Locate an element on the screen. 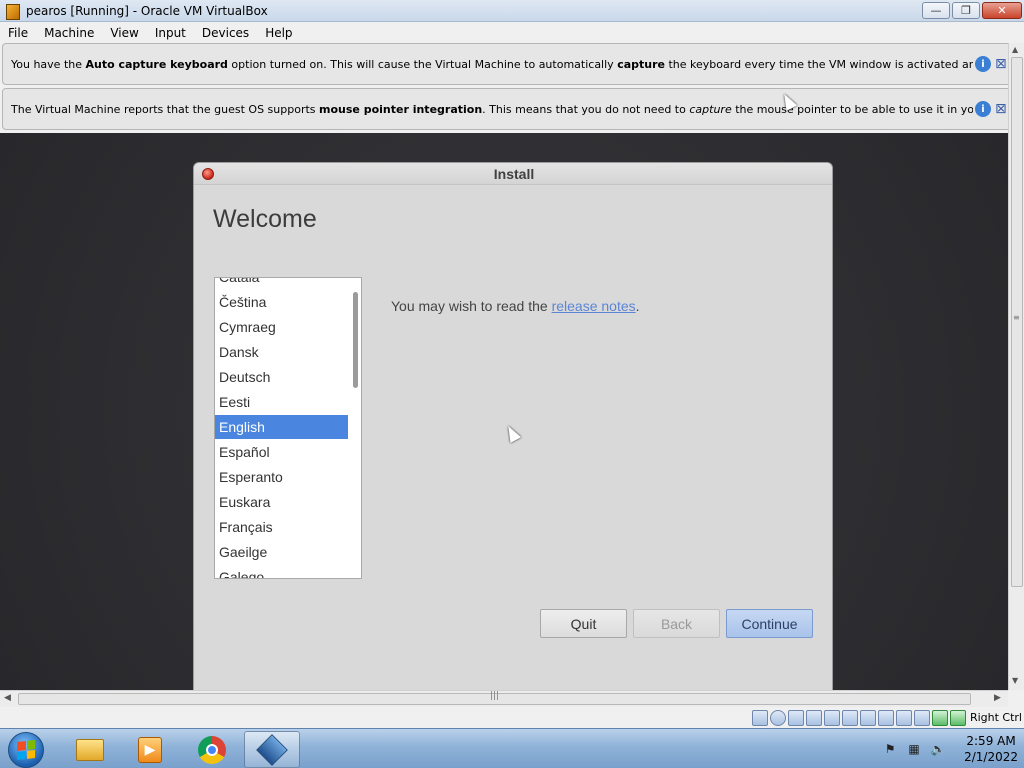  windows-logo-icon is located at coordinates (26, 750).